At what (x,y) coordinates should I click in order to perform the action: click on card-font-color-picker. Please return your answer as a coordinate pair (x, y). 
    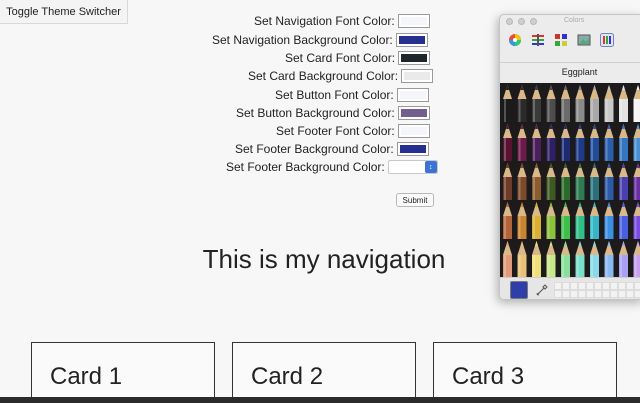
    Looking at the image, I should click on (414, 58).